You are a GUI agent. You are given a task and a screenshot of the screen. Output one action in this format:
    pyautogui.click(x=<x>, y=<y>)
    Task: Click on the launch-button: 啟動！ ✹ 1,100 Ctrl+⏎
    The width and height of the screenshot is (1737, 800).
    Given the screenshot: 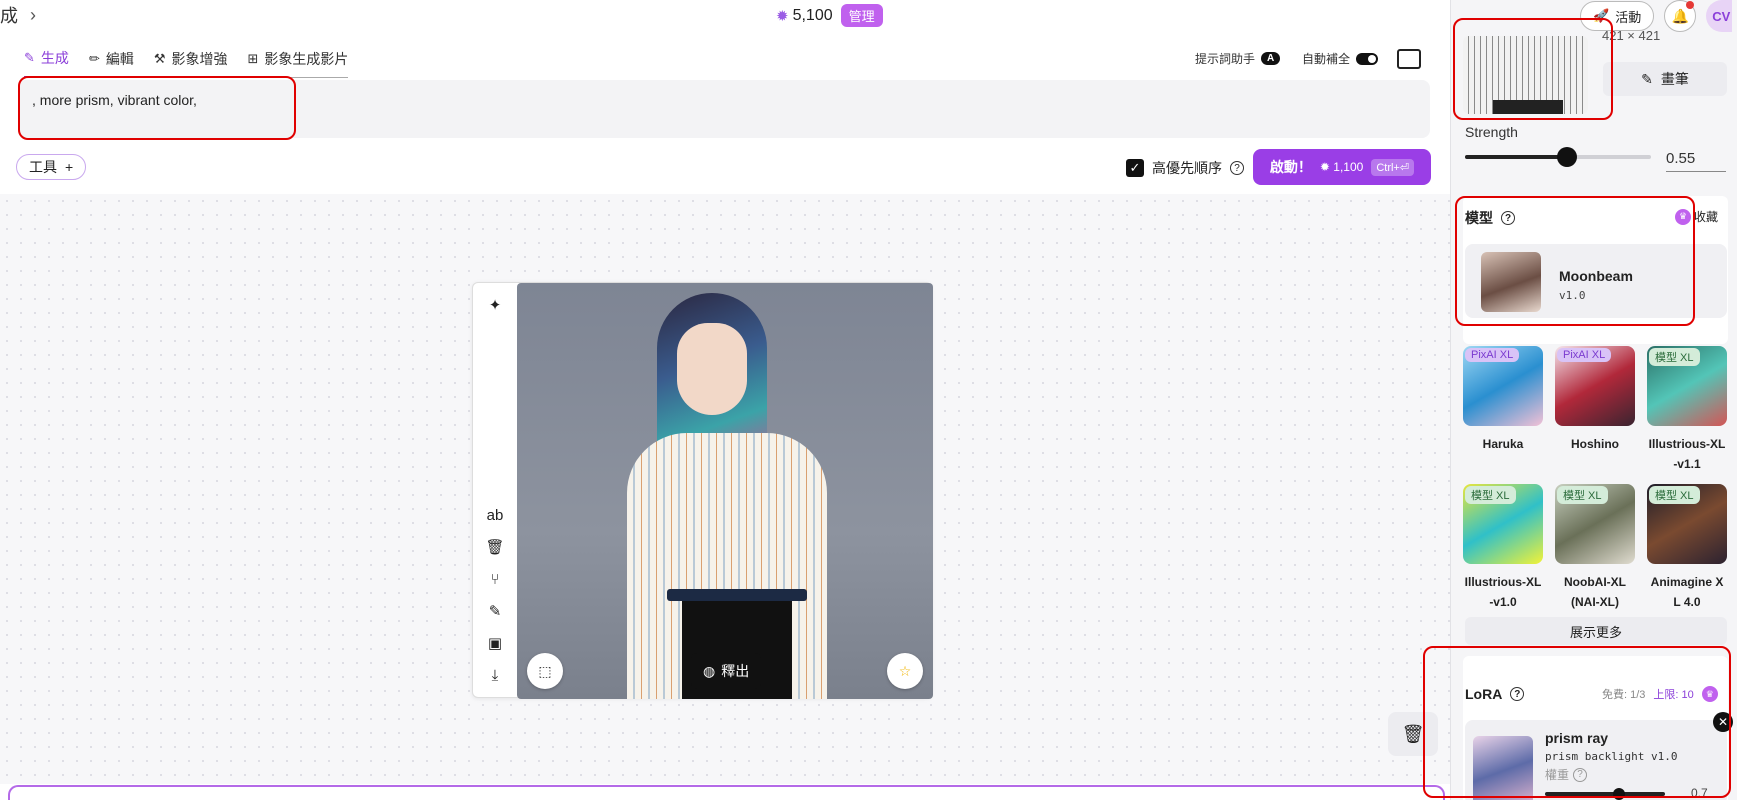 What is the action you would take?
    pyautogui.click(x=1342, y=167)
    